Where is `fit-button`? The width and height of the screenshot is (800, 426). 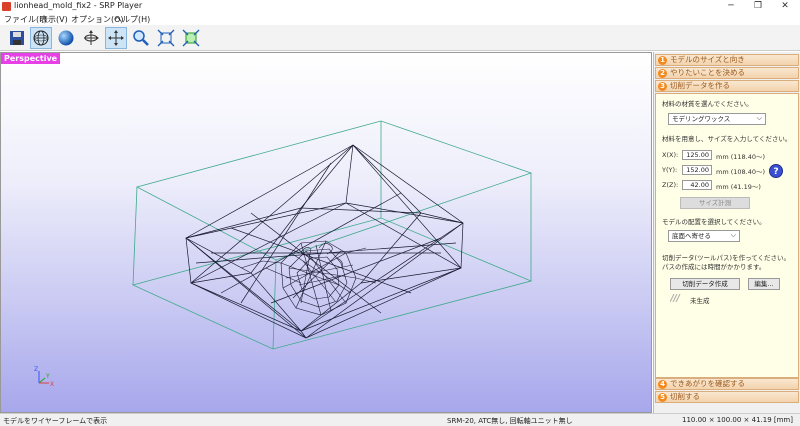
fit-button is located at coordinates (166, 38).